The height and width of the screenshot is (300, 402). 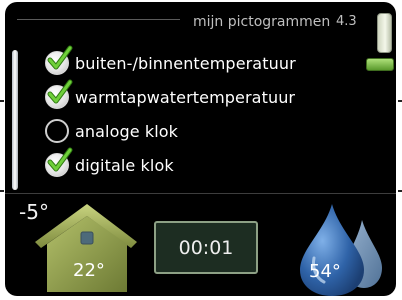 I want to click on list-scrollbar, so click(x=15, y=120).